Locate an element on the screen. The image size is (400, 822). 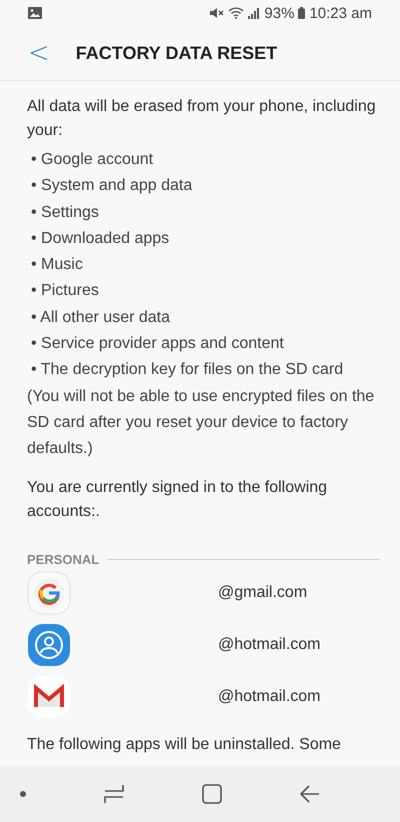
battery-percentage: 93% is located at coordinates (279, 13).